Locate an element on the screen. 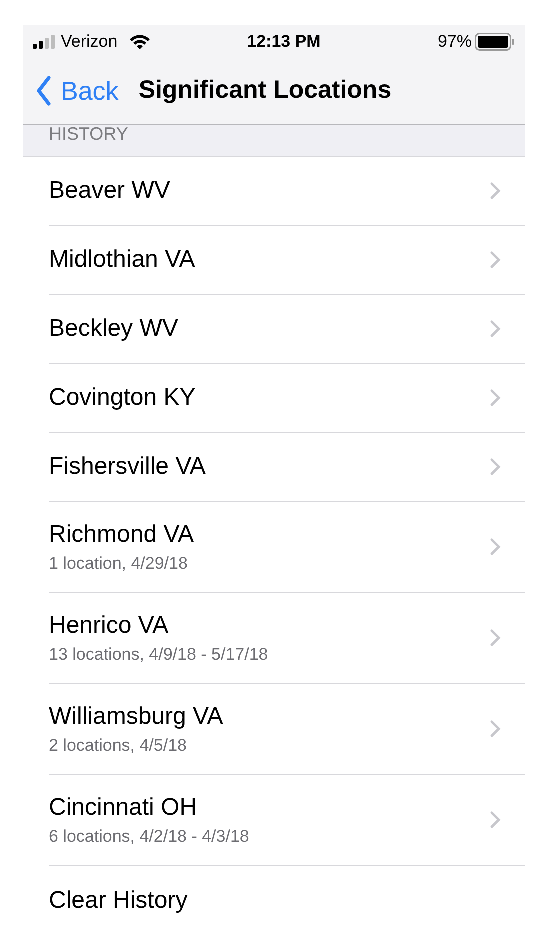 The image size is (558, 940). location-name: Richmond VA is located at coordinates (122, 535).